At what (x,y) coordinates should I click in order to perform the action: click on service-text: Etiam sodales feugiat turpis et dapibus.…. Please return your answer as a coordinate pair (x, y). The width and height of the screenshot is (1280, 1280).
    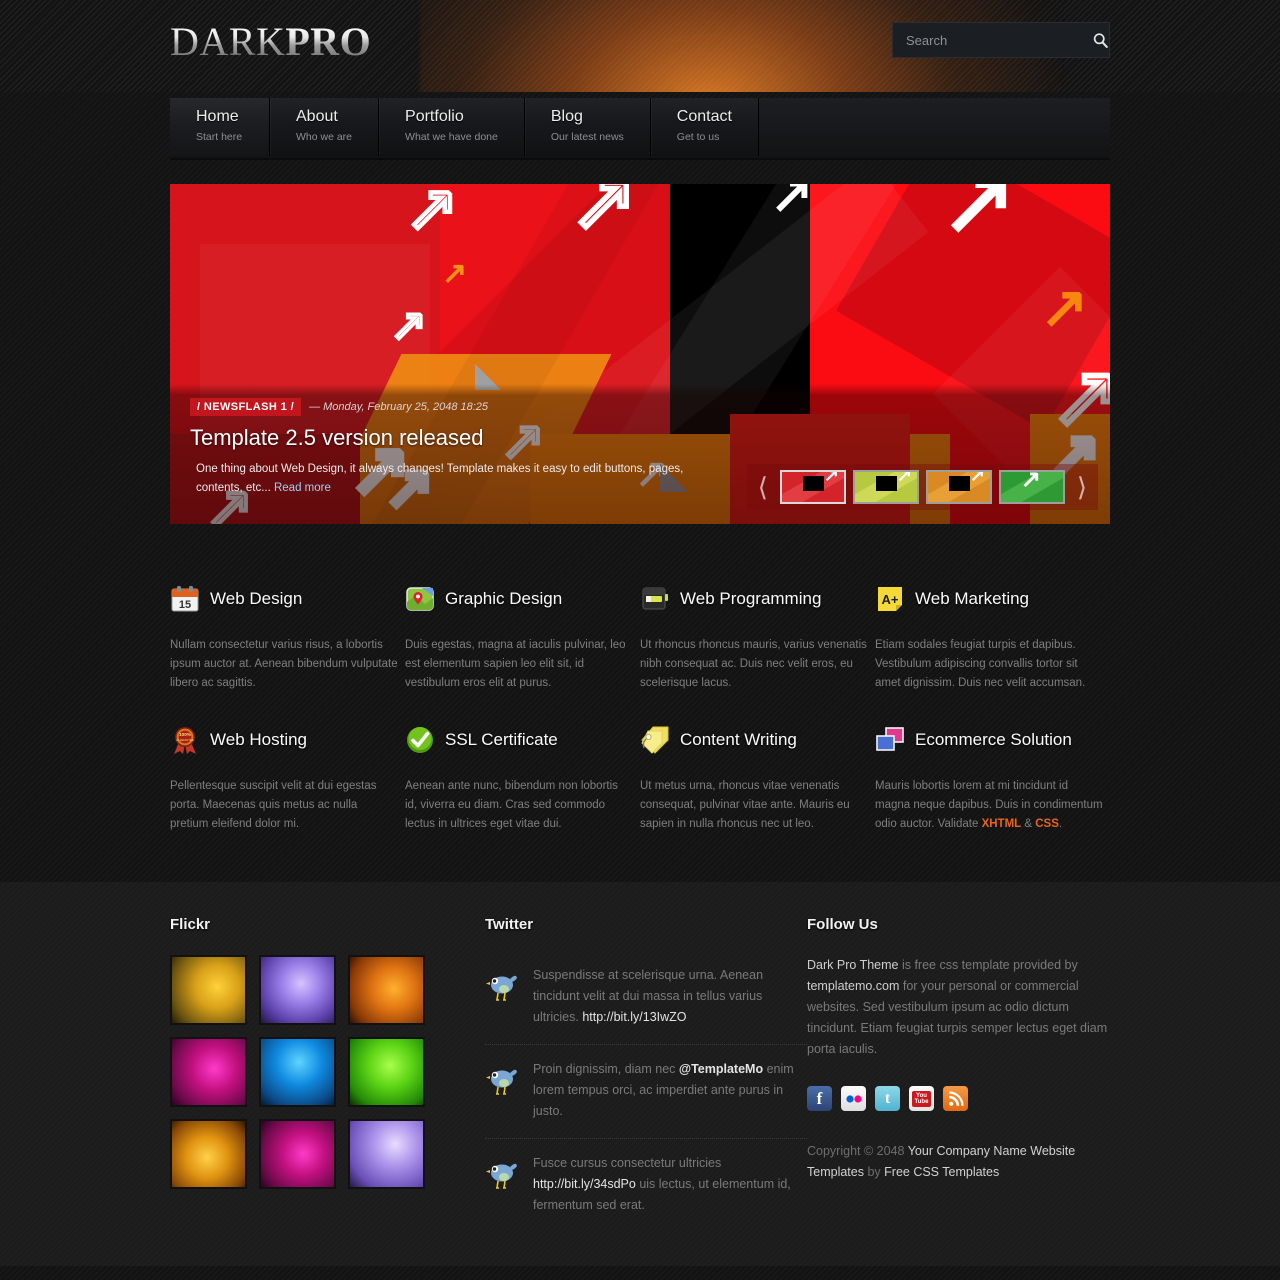
    Looking at the image, I should click on (980, 664).